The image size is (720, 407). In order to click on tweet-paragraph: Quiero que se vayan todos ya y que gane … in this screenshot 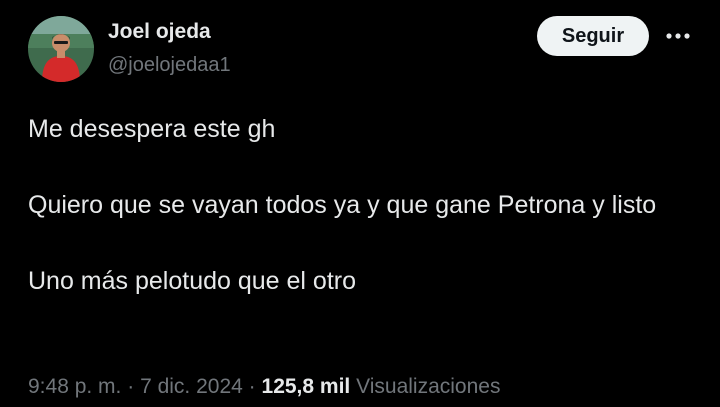, I will do `click(342, 205)`.